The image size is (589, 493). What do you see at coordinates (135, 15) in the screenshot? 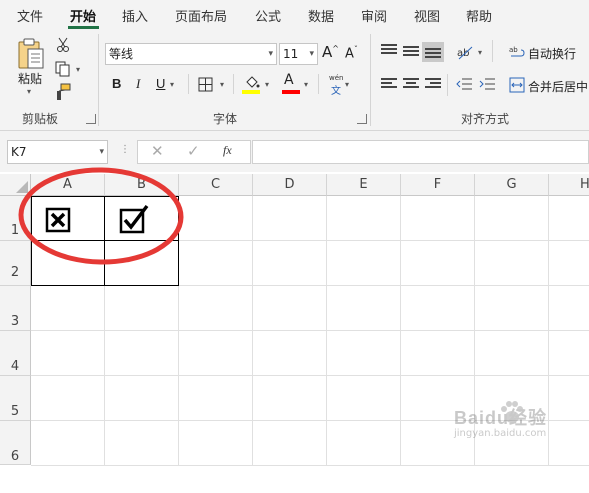
I see `tab-insert: 插入` at bounding box center [135, 15].